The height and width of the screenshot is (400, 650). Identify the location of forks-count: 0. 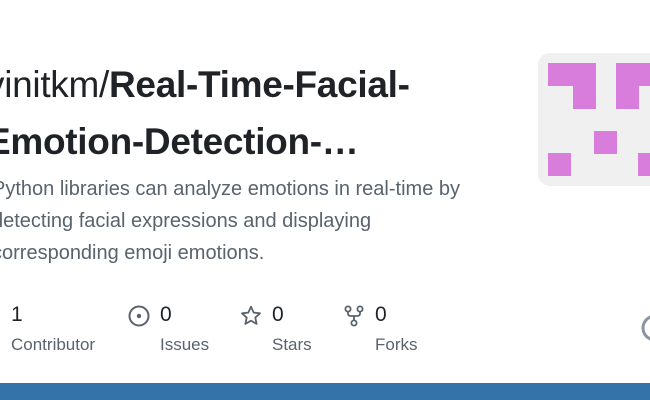
(381, 314).